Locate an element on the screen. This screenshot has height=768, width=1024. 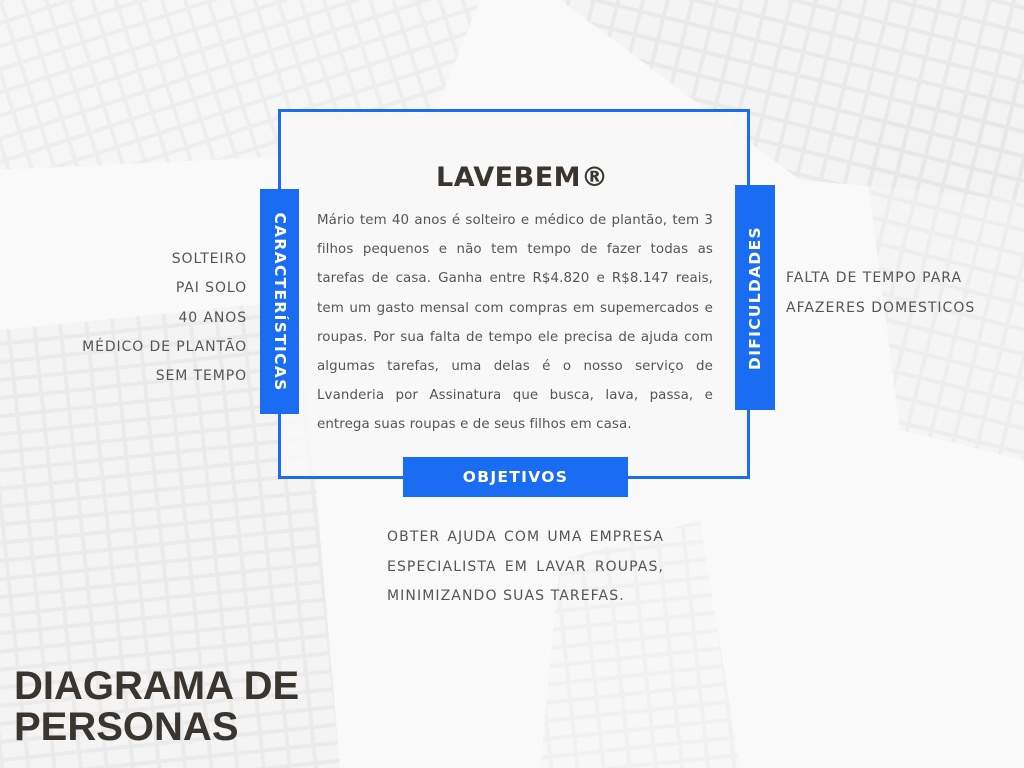
brand-title: LAVEBEM® is located at coordinates (522, 177).